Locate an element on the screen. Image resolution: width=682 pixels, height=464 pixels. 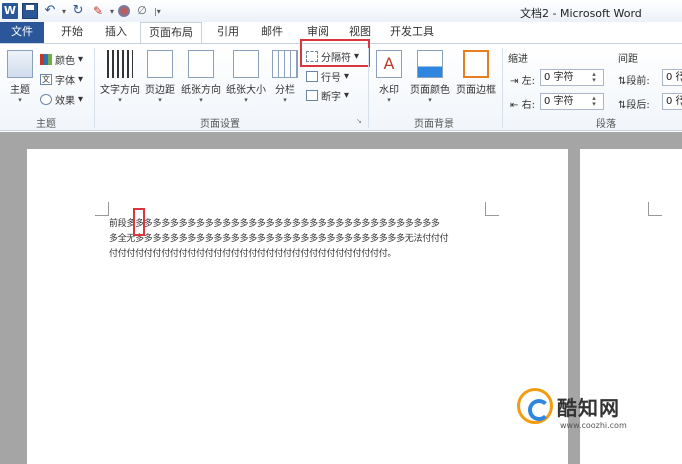
indent-heading: 缩进 is located at coordinates (518, 59).